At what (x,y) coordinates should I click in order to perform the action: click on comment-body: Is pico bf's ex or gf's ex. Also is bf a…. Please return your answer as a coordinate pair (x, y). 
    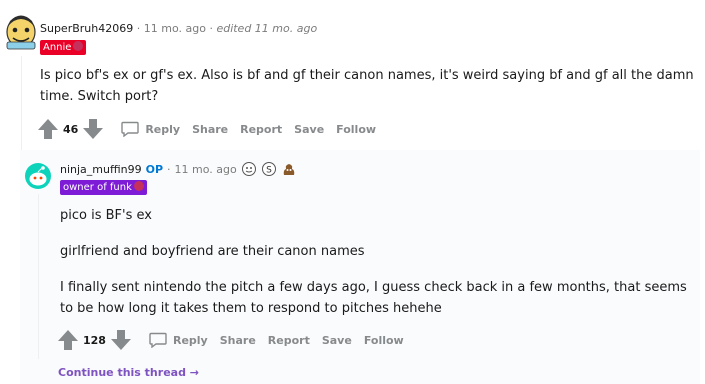
    Looking at the image, I should click on (370, 86).